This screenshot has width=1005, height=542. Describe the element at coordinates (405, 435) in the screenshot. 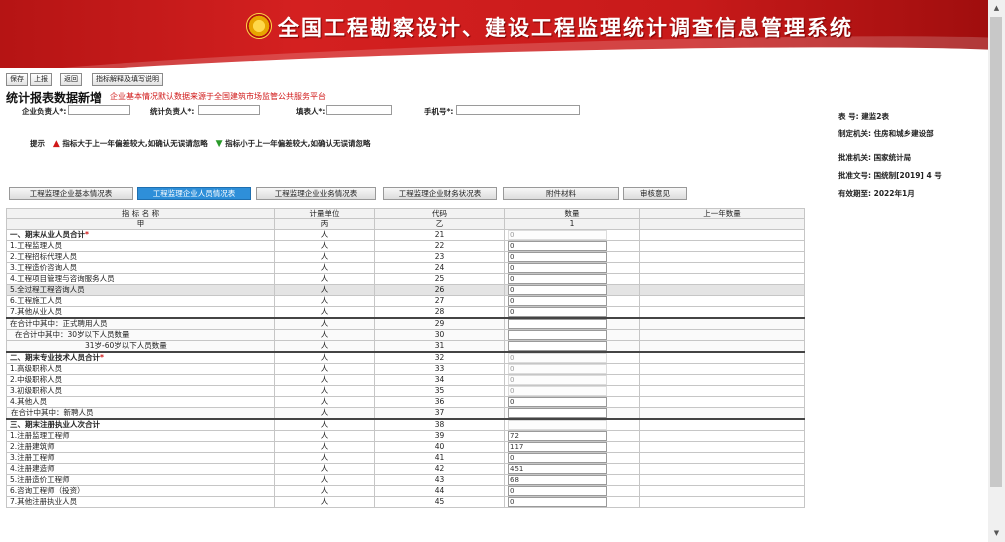

I see `table-row: 1.注册监理工程师人 39 72` at that location.